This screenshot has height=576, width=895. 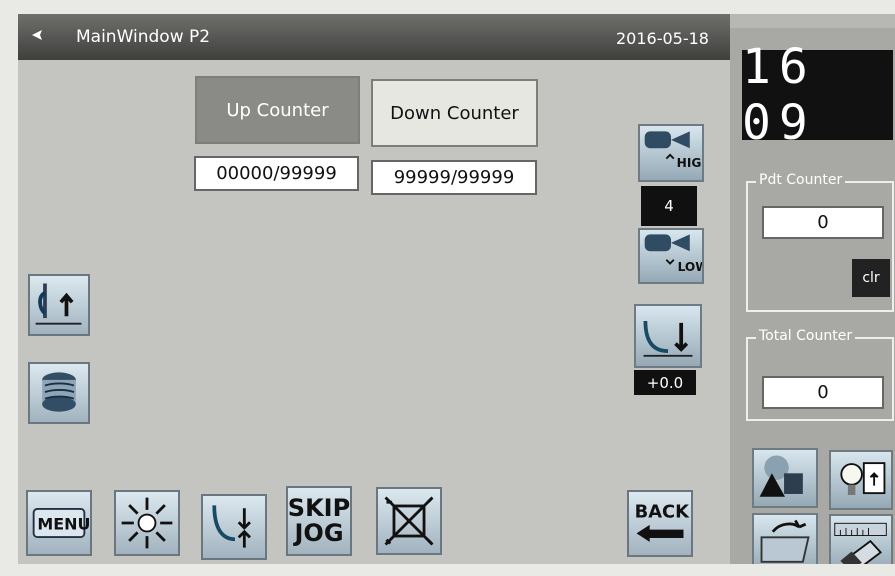 I want to click on bobbin-button, so click(x=59, y=393).